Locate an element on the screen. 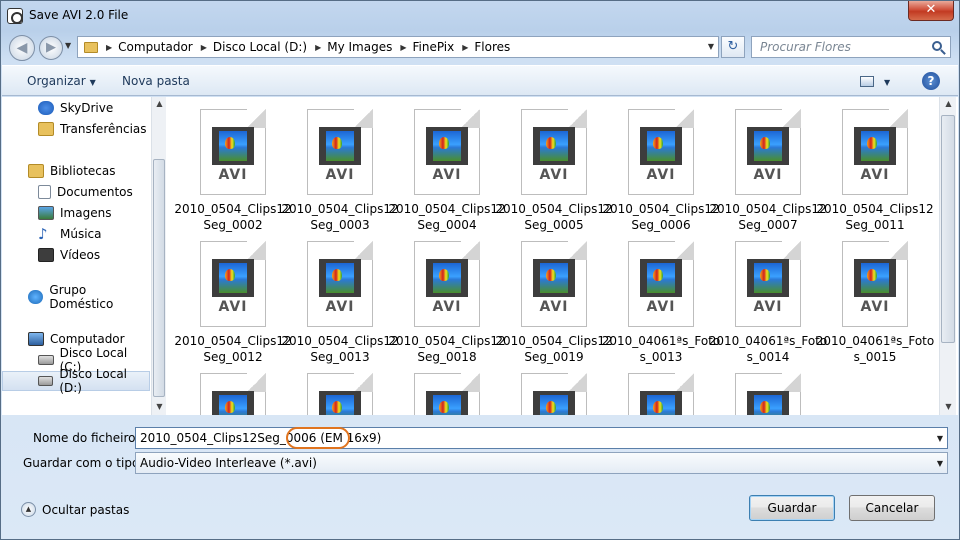 The image size is (960, 540). save-type-value: Audio-Video Interleave (*.avi) is located at coordinates (228, 463).